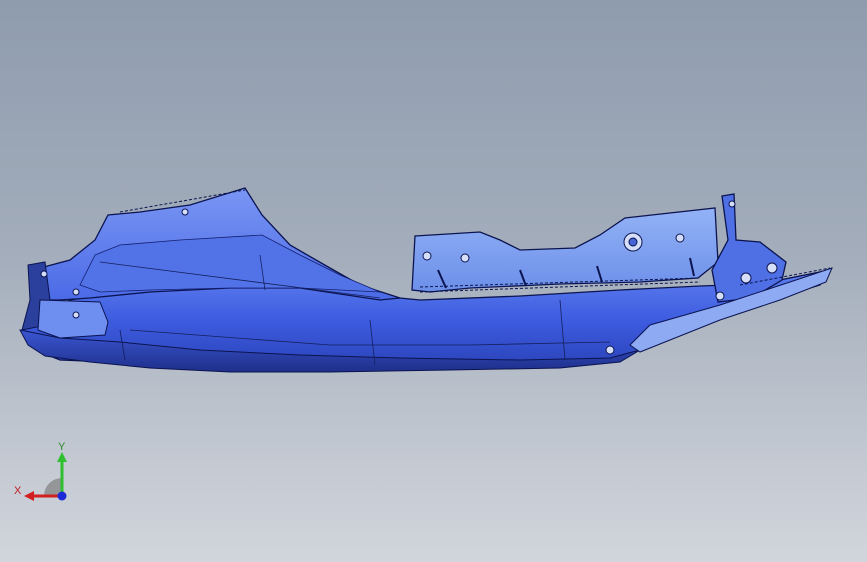 The image size is (867, 562). Describe the element at coordinates (73, 319) in the screenshot. I see `part-left-tab` at that location.